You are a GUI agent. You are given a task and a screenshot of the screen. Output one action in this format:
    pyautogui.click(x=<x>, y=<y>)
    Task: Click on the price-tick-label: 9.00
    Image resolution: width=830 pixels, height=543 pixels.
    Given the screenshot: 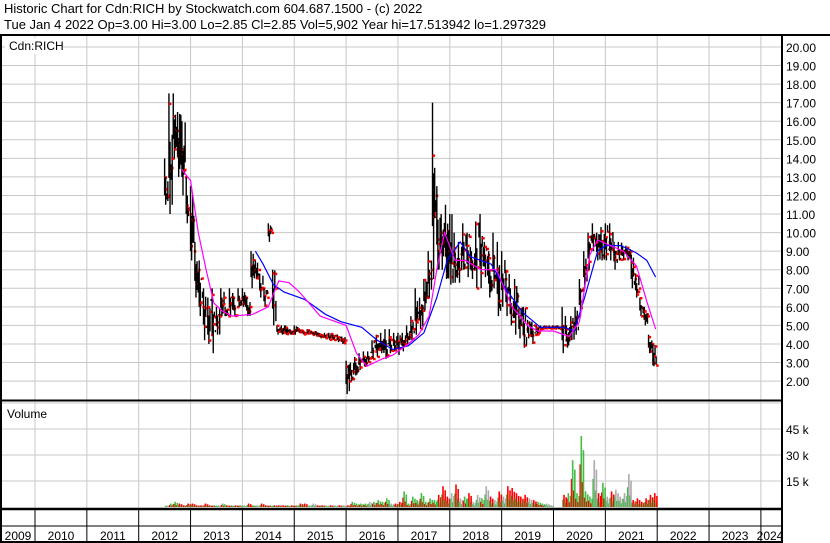 What is the action you would take?
    pyautogui.click(x=798, y=252)
    